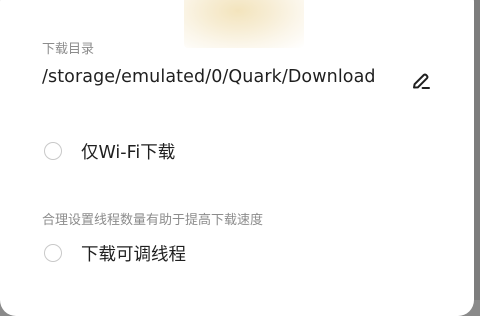 The image size is (480, 316). What do you see at coordinates (153, 220) in the screenshot?
I see `threads-hint: 合理设置线程数量有助于提高下载速度` at bounding box center [153, 220].